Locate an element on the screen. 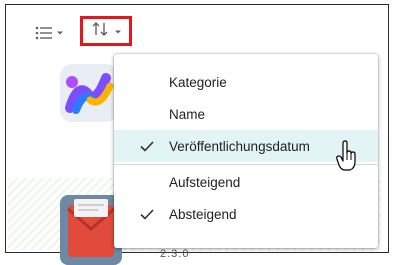 This screenshot has height=265, width=394. app-icon is located at coordinates (89, 93).